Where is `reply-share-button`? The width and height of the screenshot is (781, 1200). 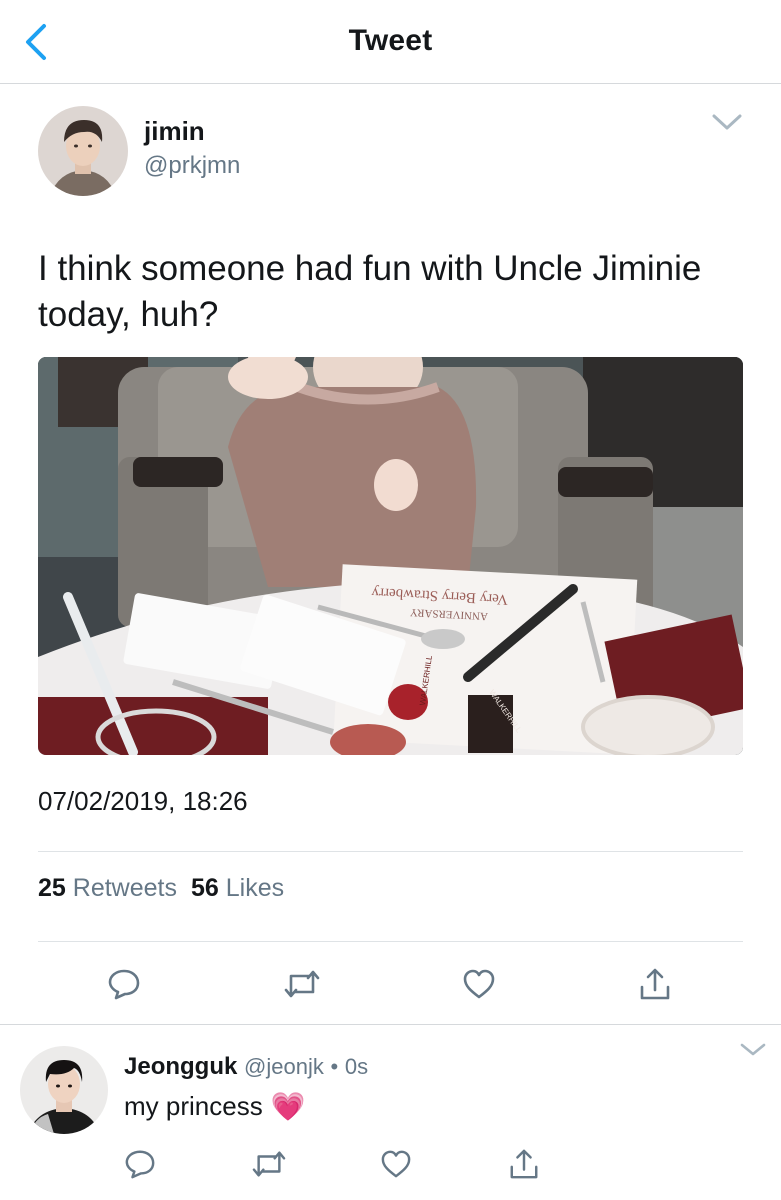
reply-share-button is located at coordinates (524, 1164).